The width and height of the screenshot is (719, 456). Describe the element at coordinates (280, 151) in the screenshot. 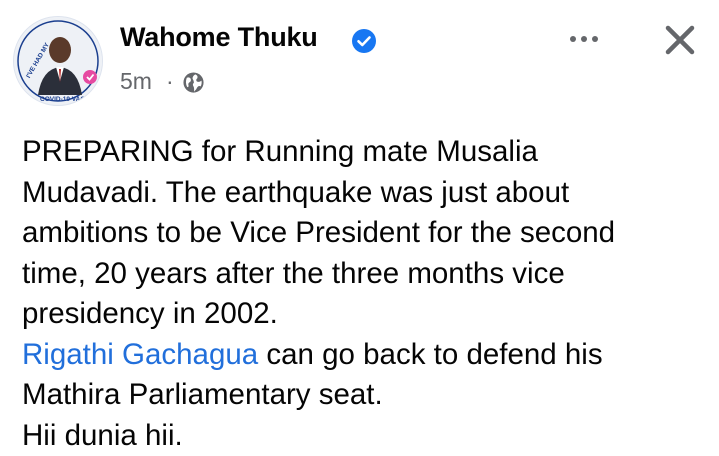

I see `post-text-line: PREPARING for Running mate Musalia` at that location.